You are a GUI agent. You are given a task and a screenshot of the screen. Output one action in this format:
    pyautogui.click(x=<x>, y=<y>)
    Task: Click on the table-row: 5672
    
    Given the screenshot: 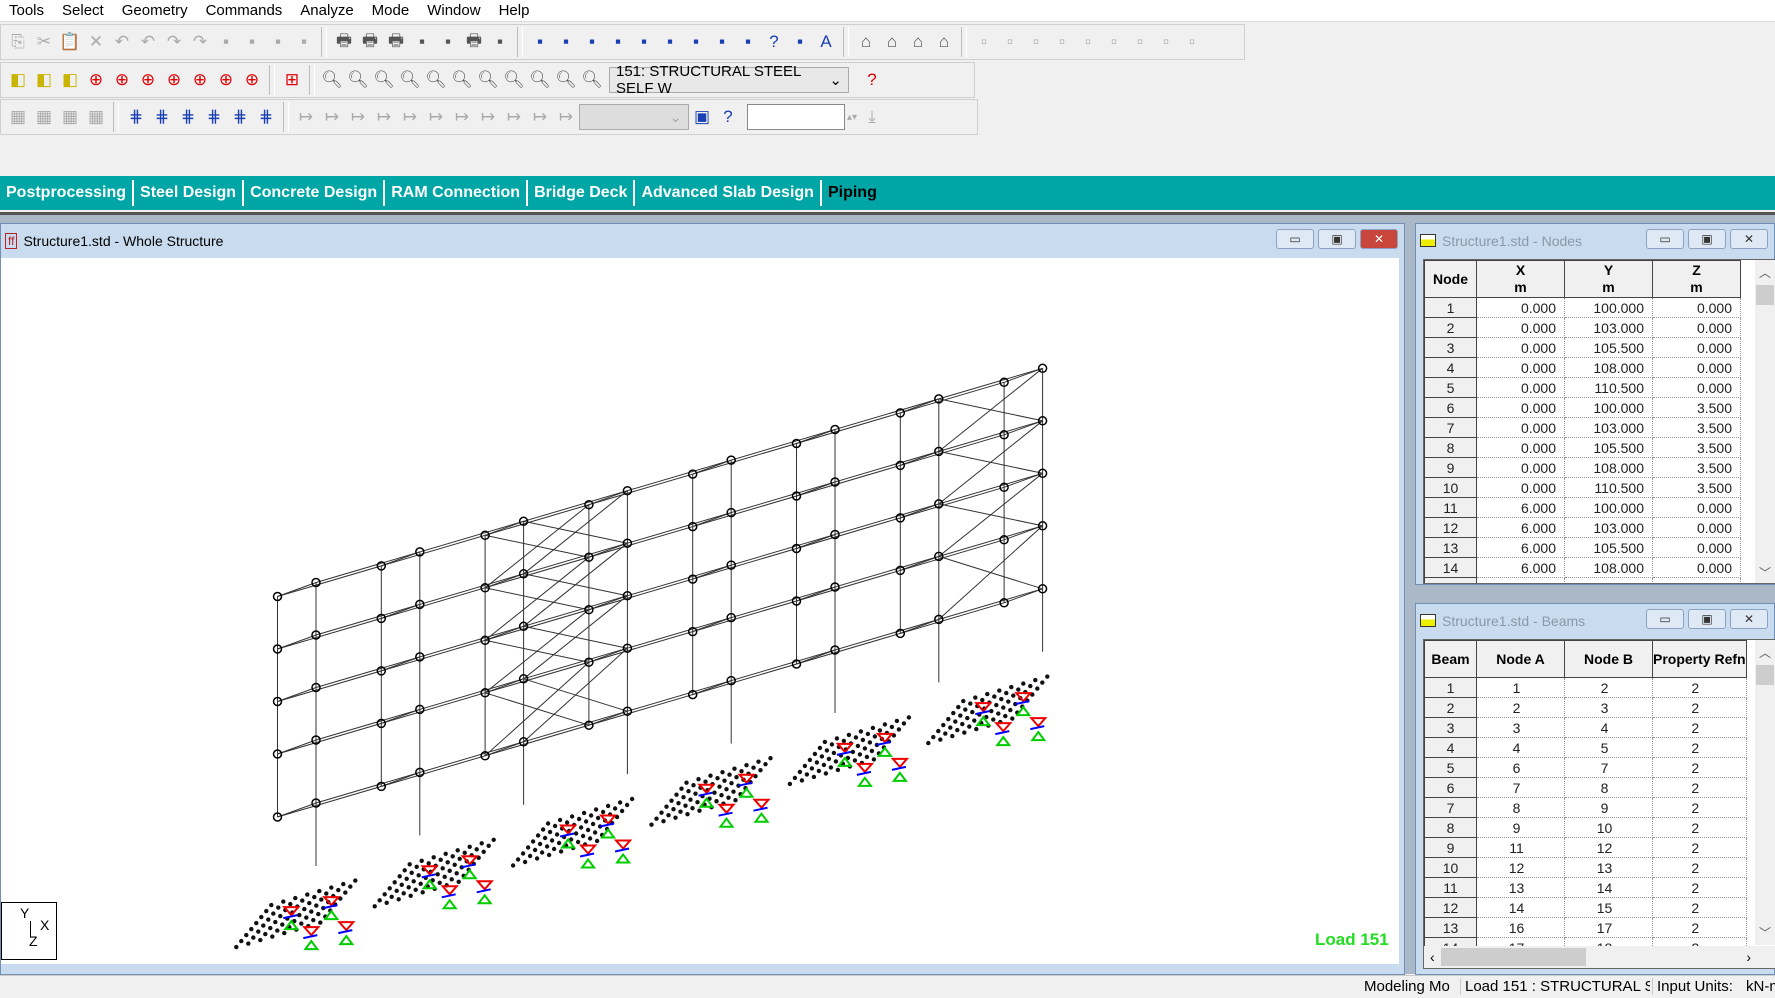 What is the action you would take?
    pyautogui.click(x=1585, y=767)
    